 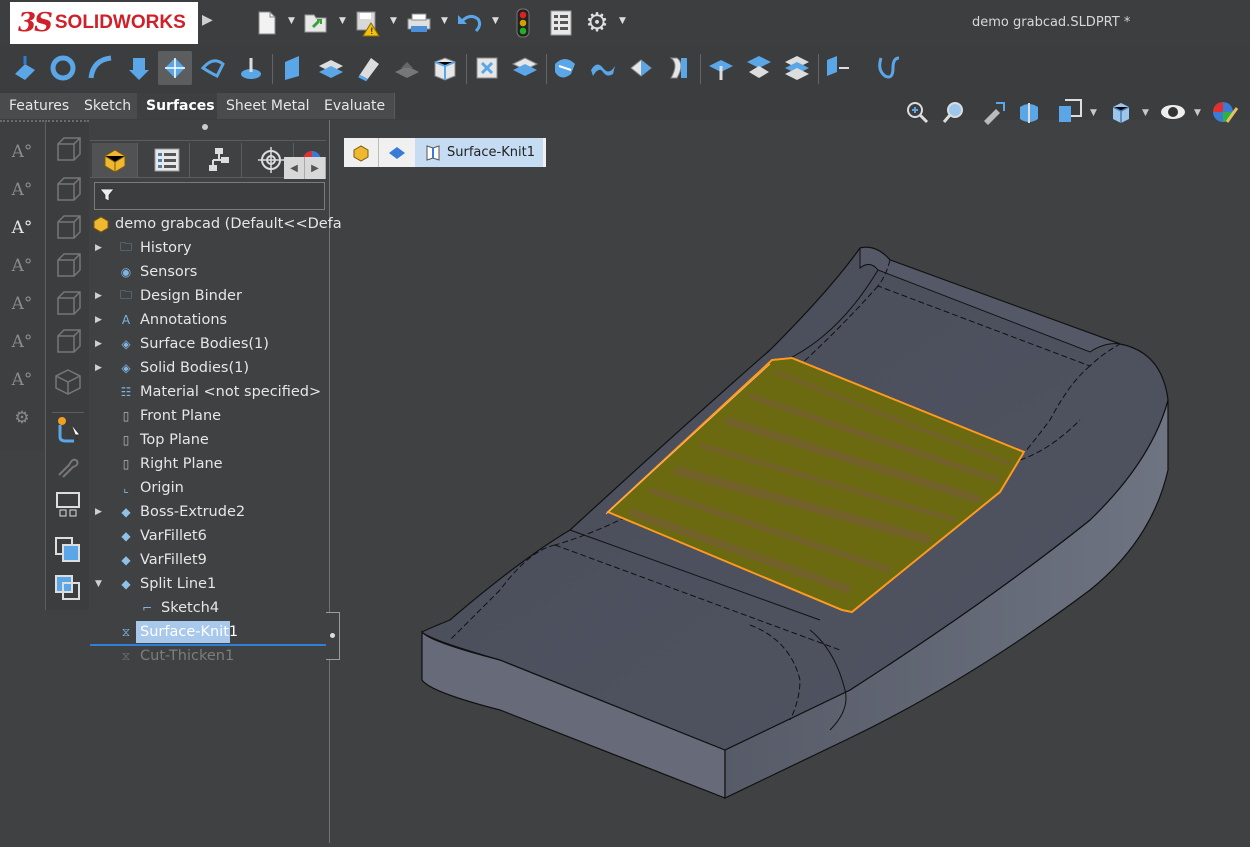 What do you see at coordinates (523, 23) in the screenshot?
I see `rebuild-icon` at bounding box center [523, 23].